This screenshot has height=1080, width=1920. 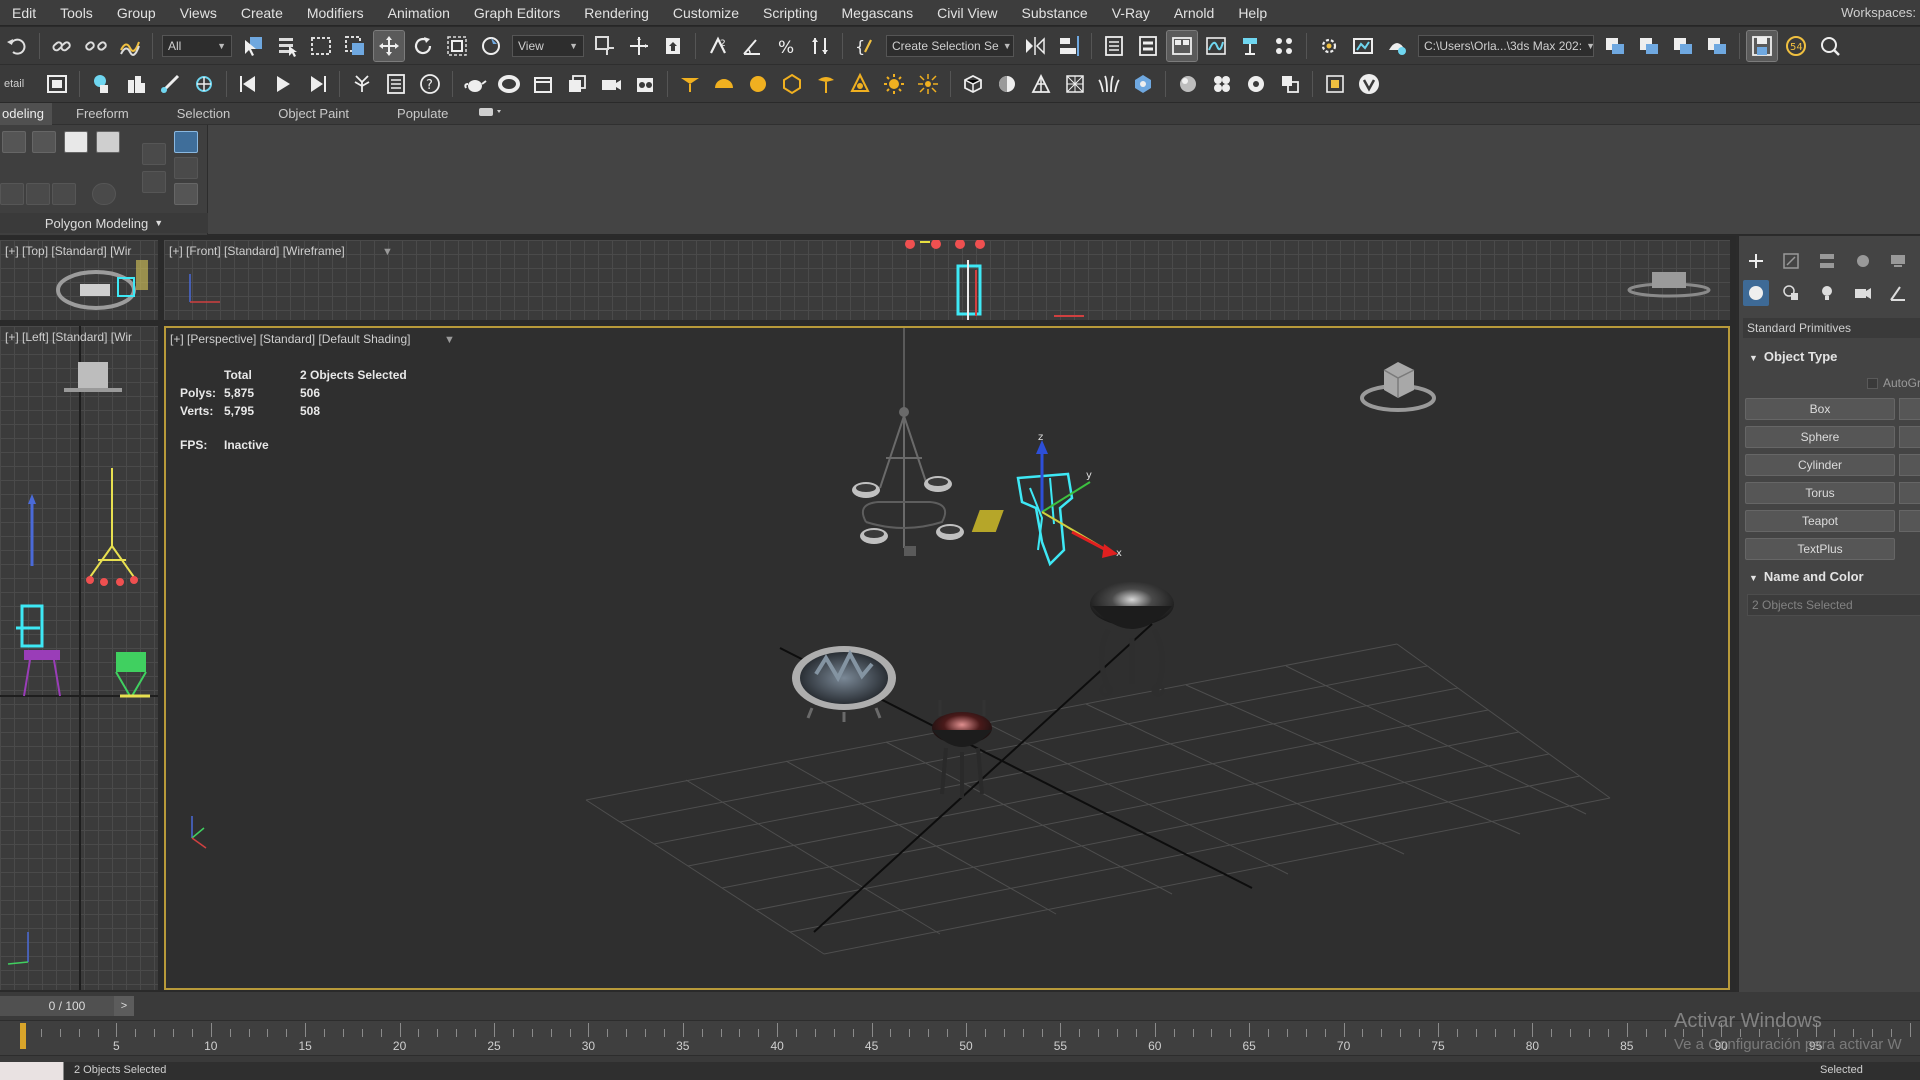 I want to click on camera-object-icon, so click(x=611, y=84).